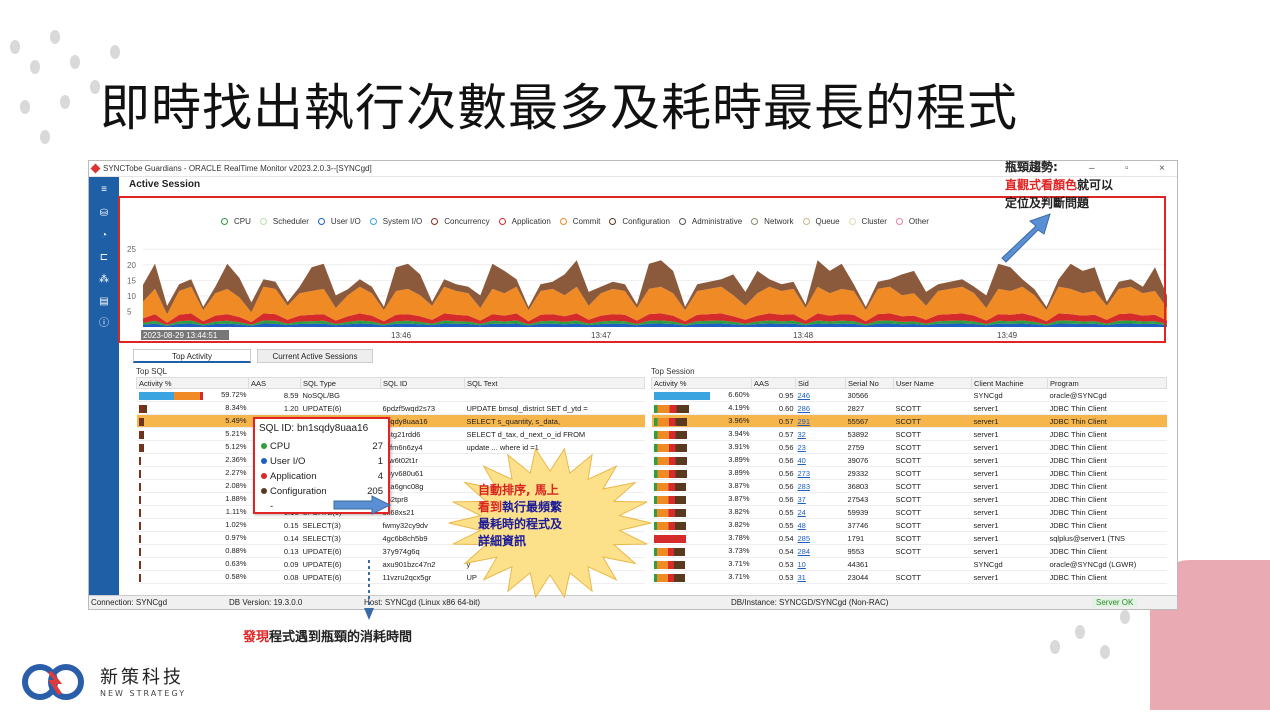  I want to click on brand-sub: NEW STRATEGY, so click(143, 693).